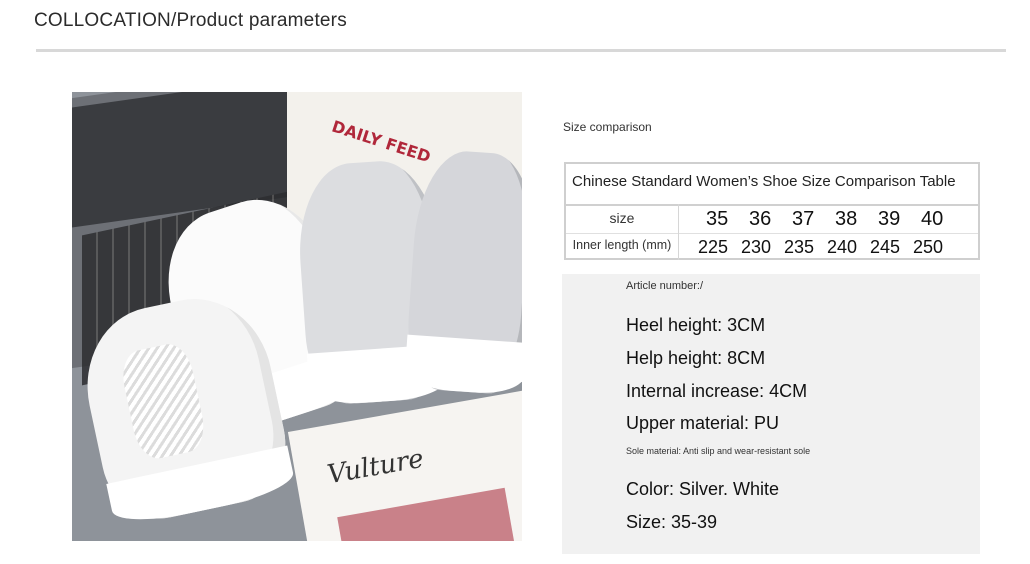 The height and width of the screenshot is (564, 1030). Describe the element at coordinates (842, 247) in the screenshot. I see `inner-length-cell: 240` at that location.